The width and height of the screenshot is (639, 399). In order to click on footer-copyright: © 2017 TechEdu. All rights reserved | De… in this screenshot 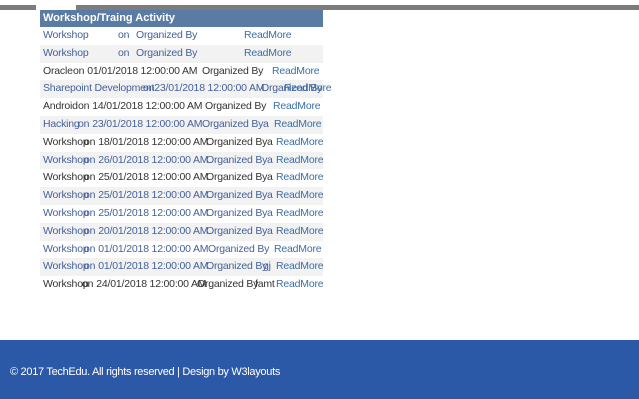, I will do `click(145, 372)`.